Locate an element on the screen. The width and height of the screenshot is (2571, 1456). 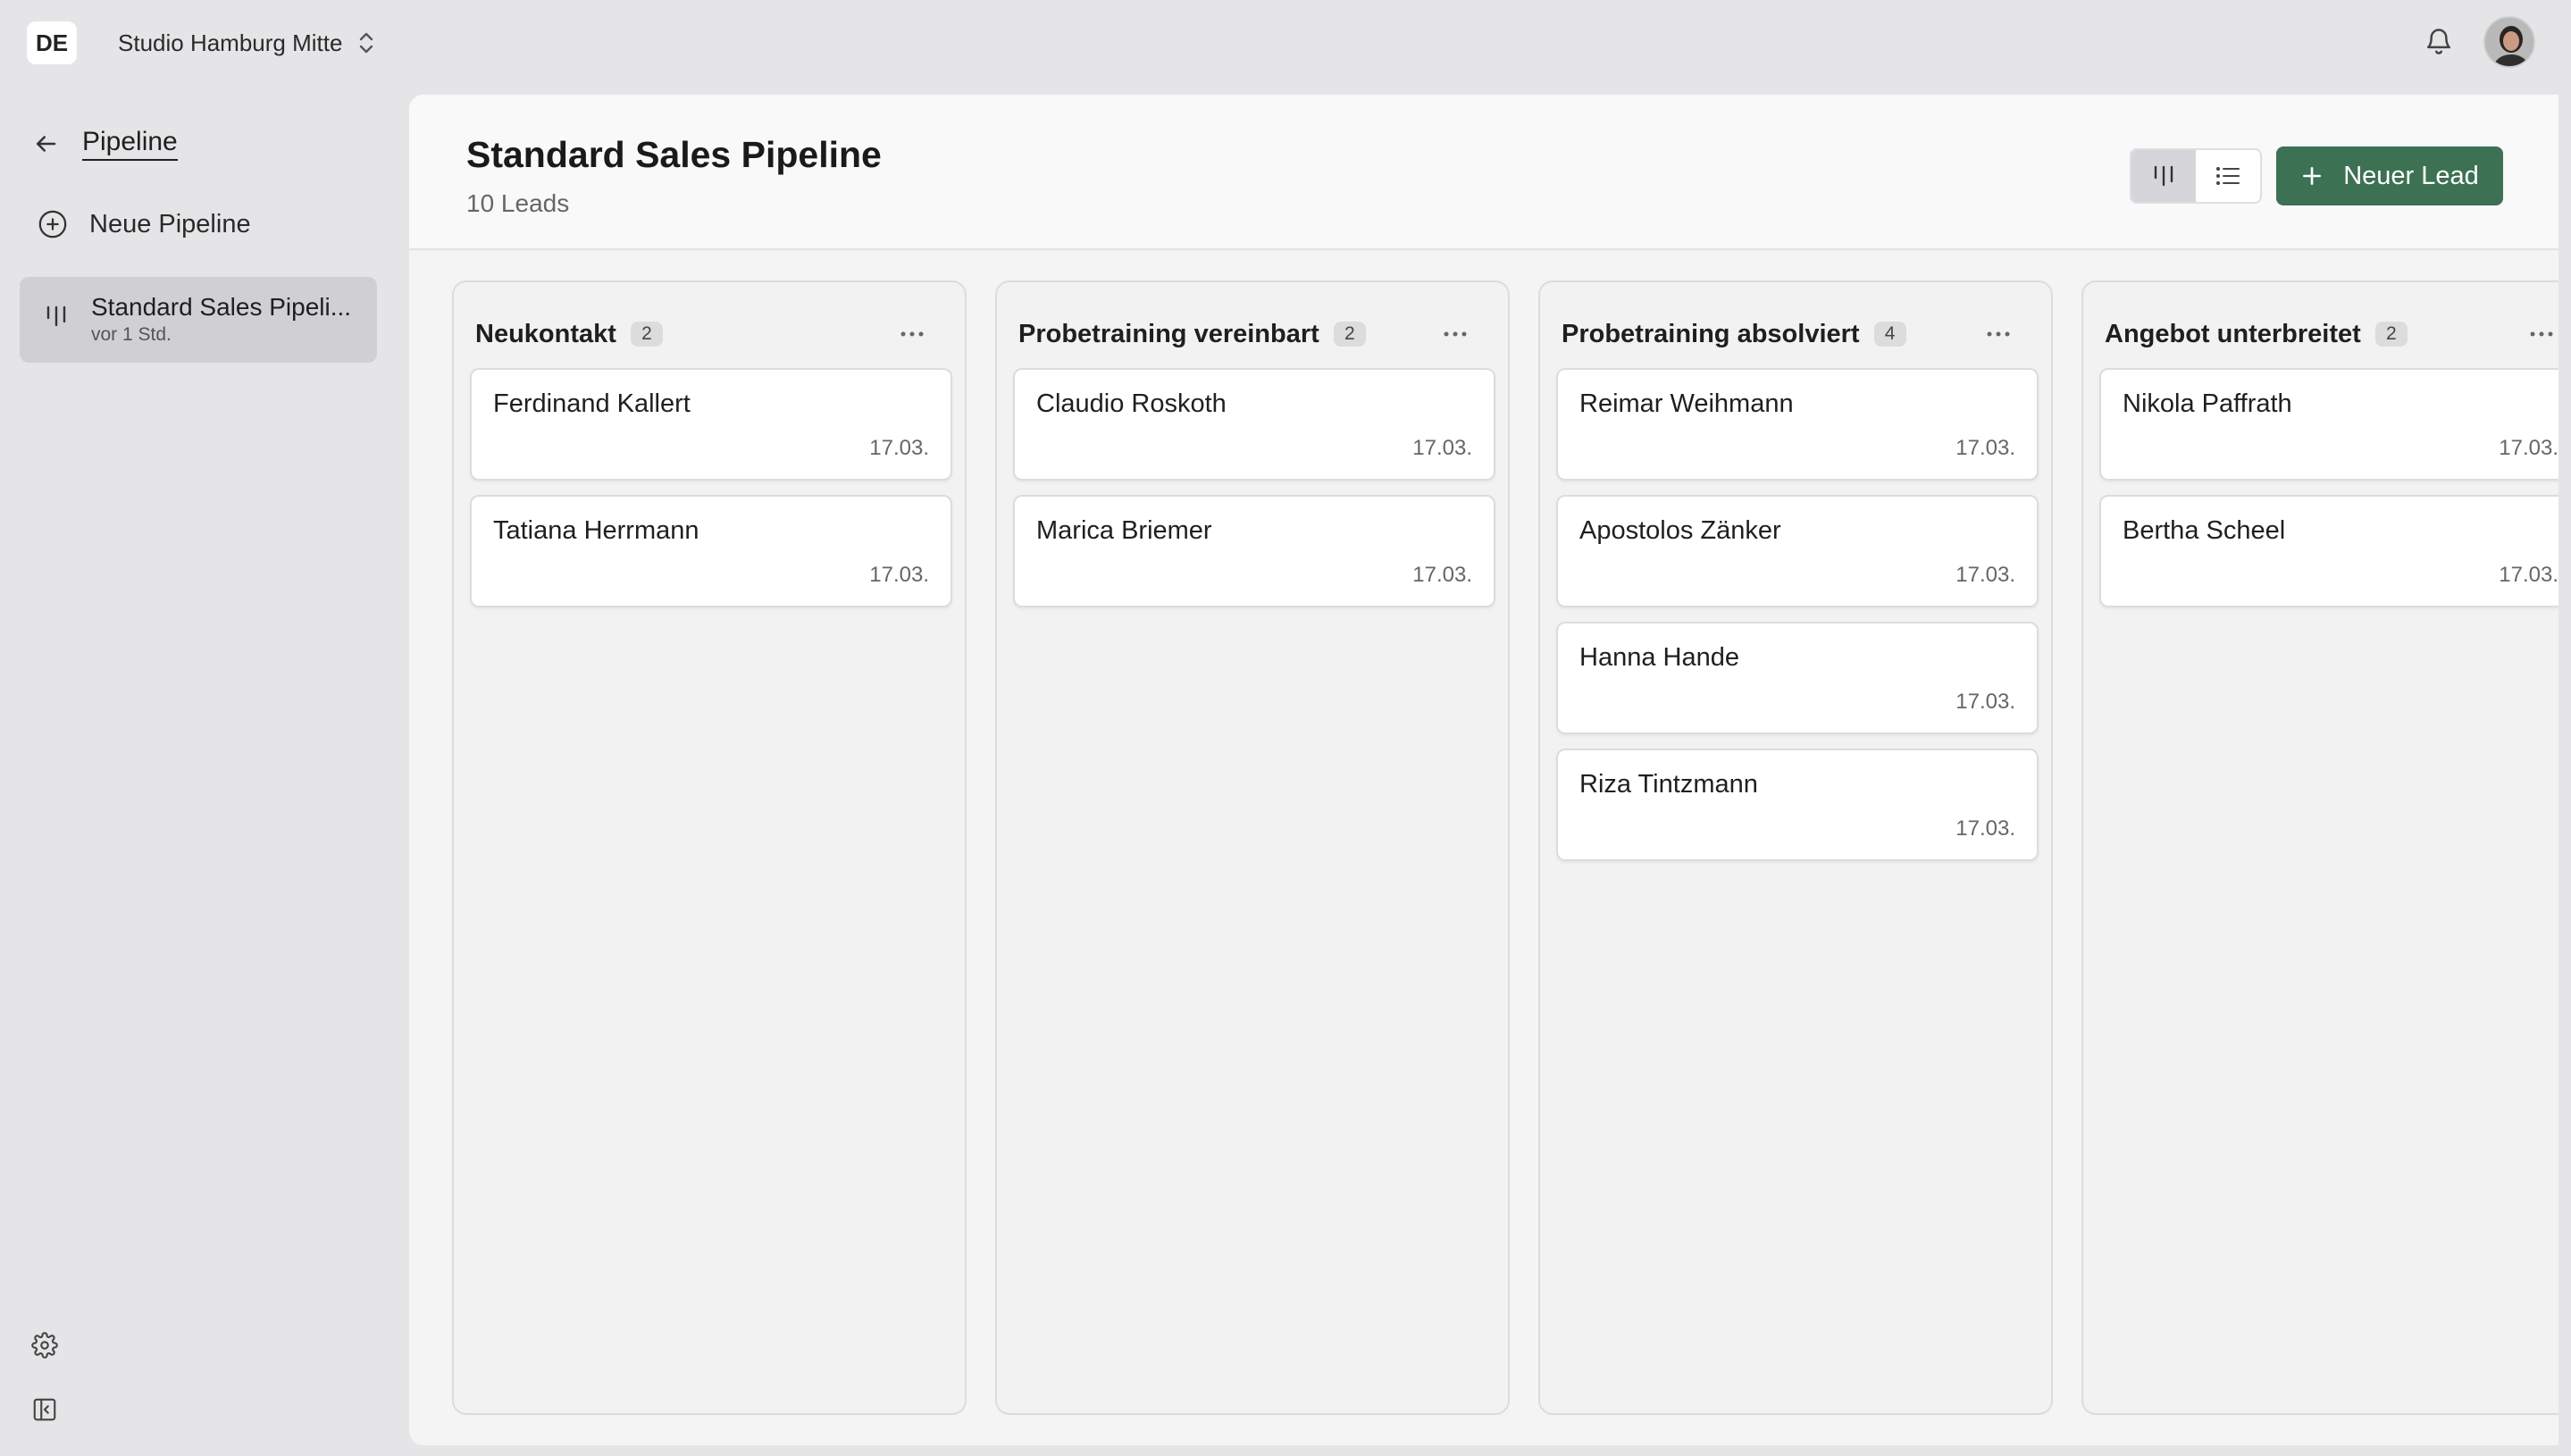
plus-circle-icon is located at coordinates (52, 224).